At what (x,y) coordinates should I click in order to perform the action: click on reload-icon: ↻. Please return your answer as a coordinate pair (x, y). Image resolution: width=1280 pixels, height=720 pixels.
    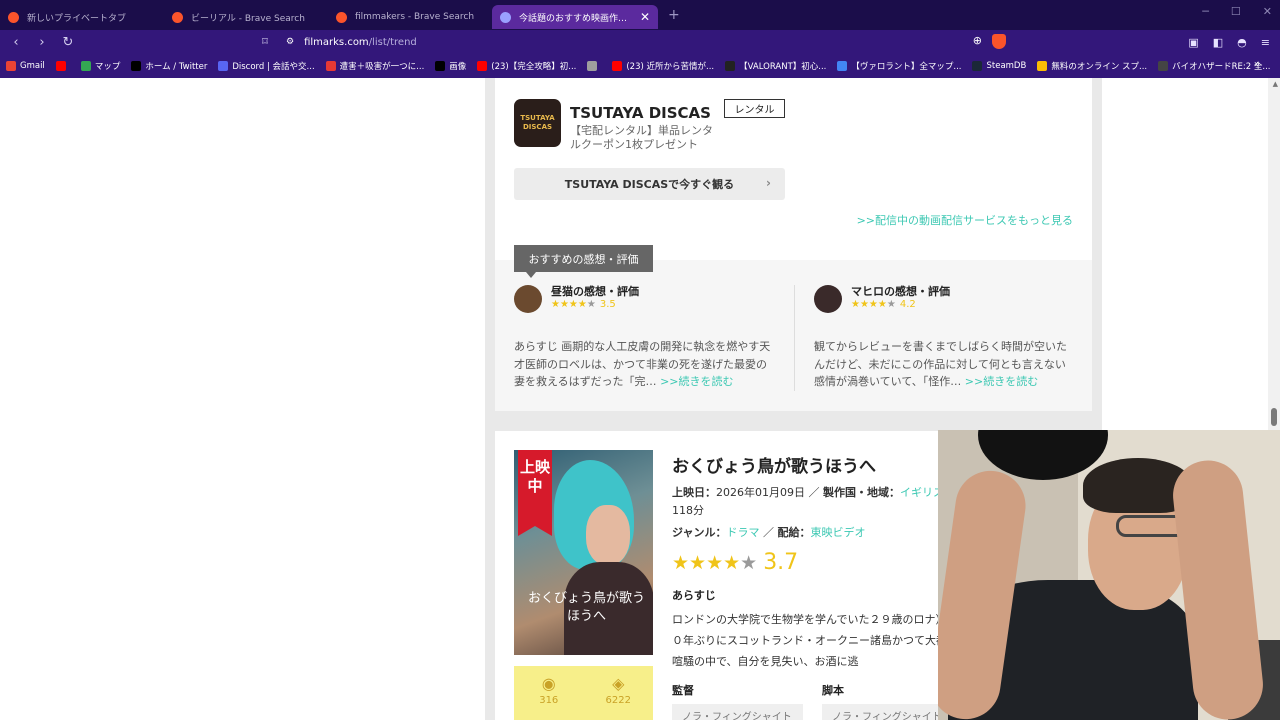
    Looking at the image, I should click on (68, 42).